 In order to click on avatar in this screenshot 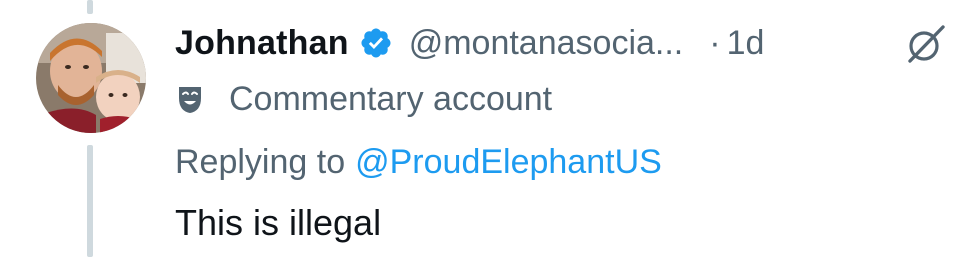, I will do `click(91, 78)`.